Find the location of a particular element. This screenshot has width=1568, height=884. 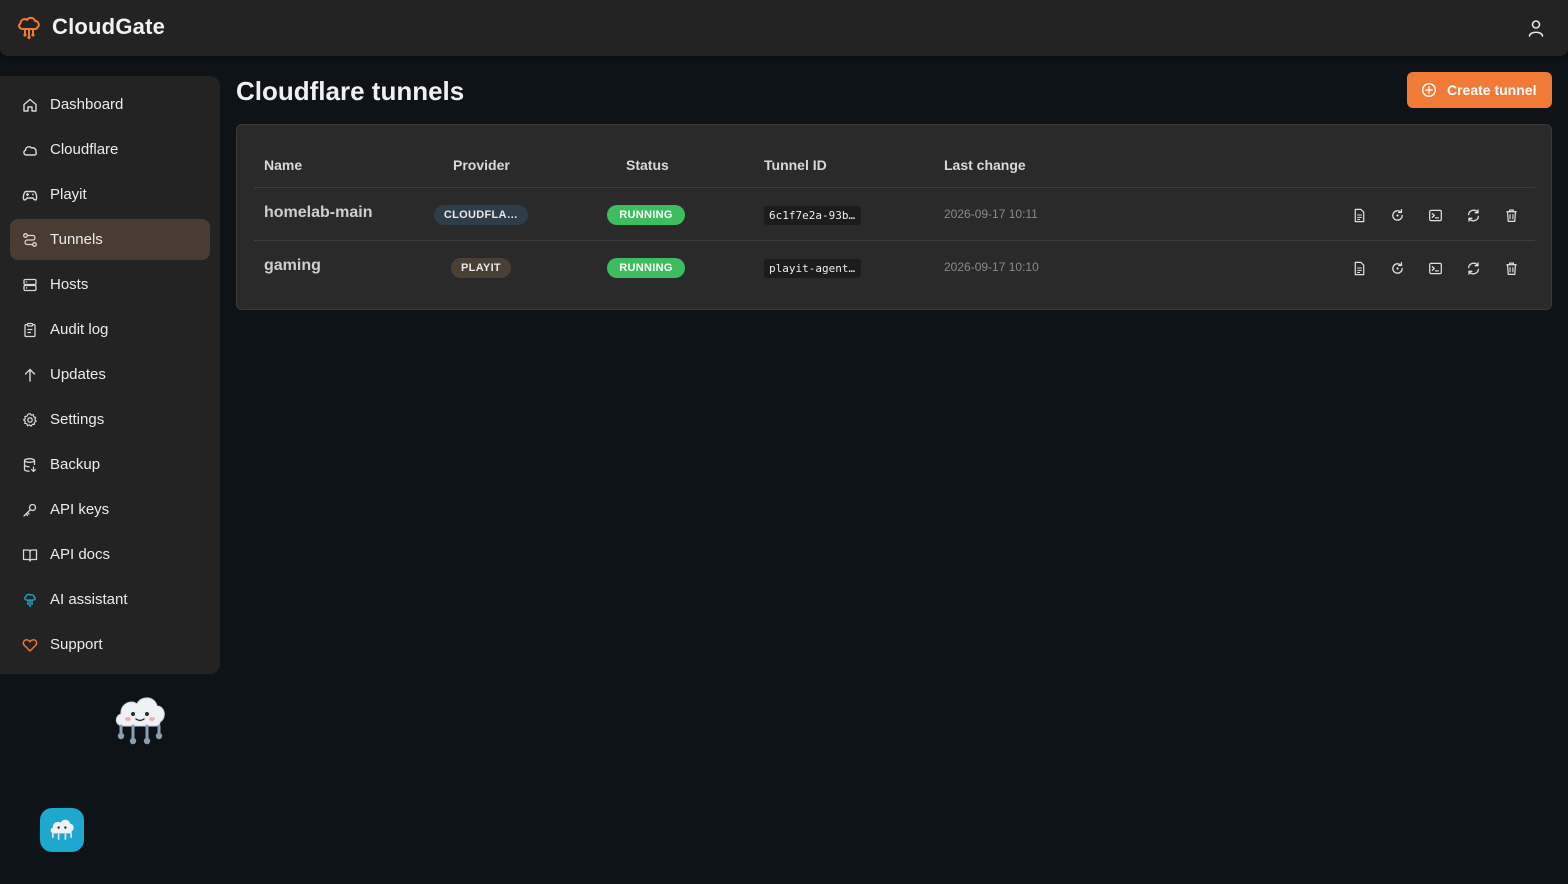

arrow-up-icon is located at coordinates (30, 375).